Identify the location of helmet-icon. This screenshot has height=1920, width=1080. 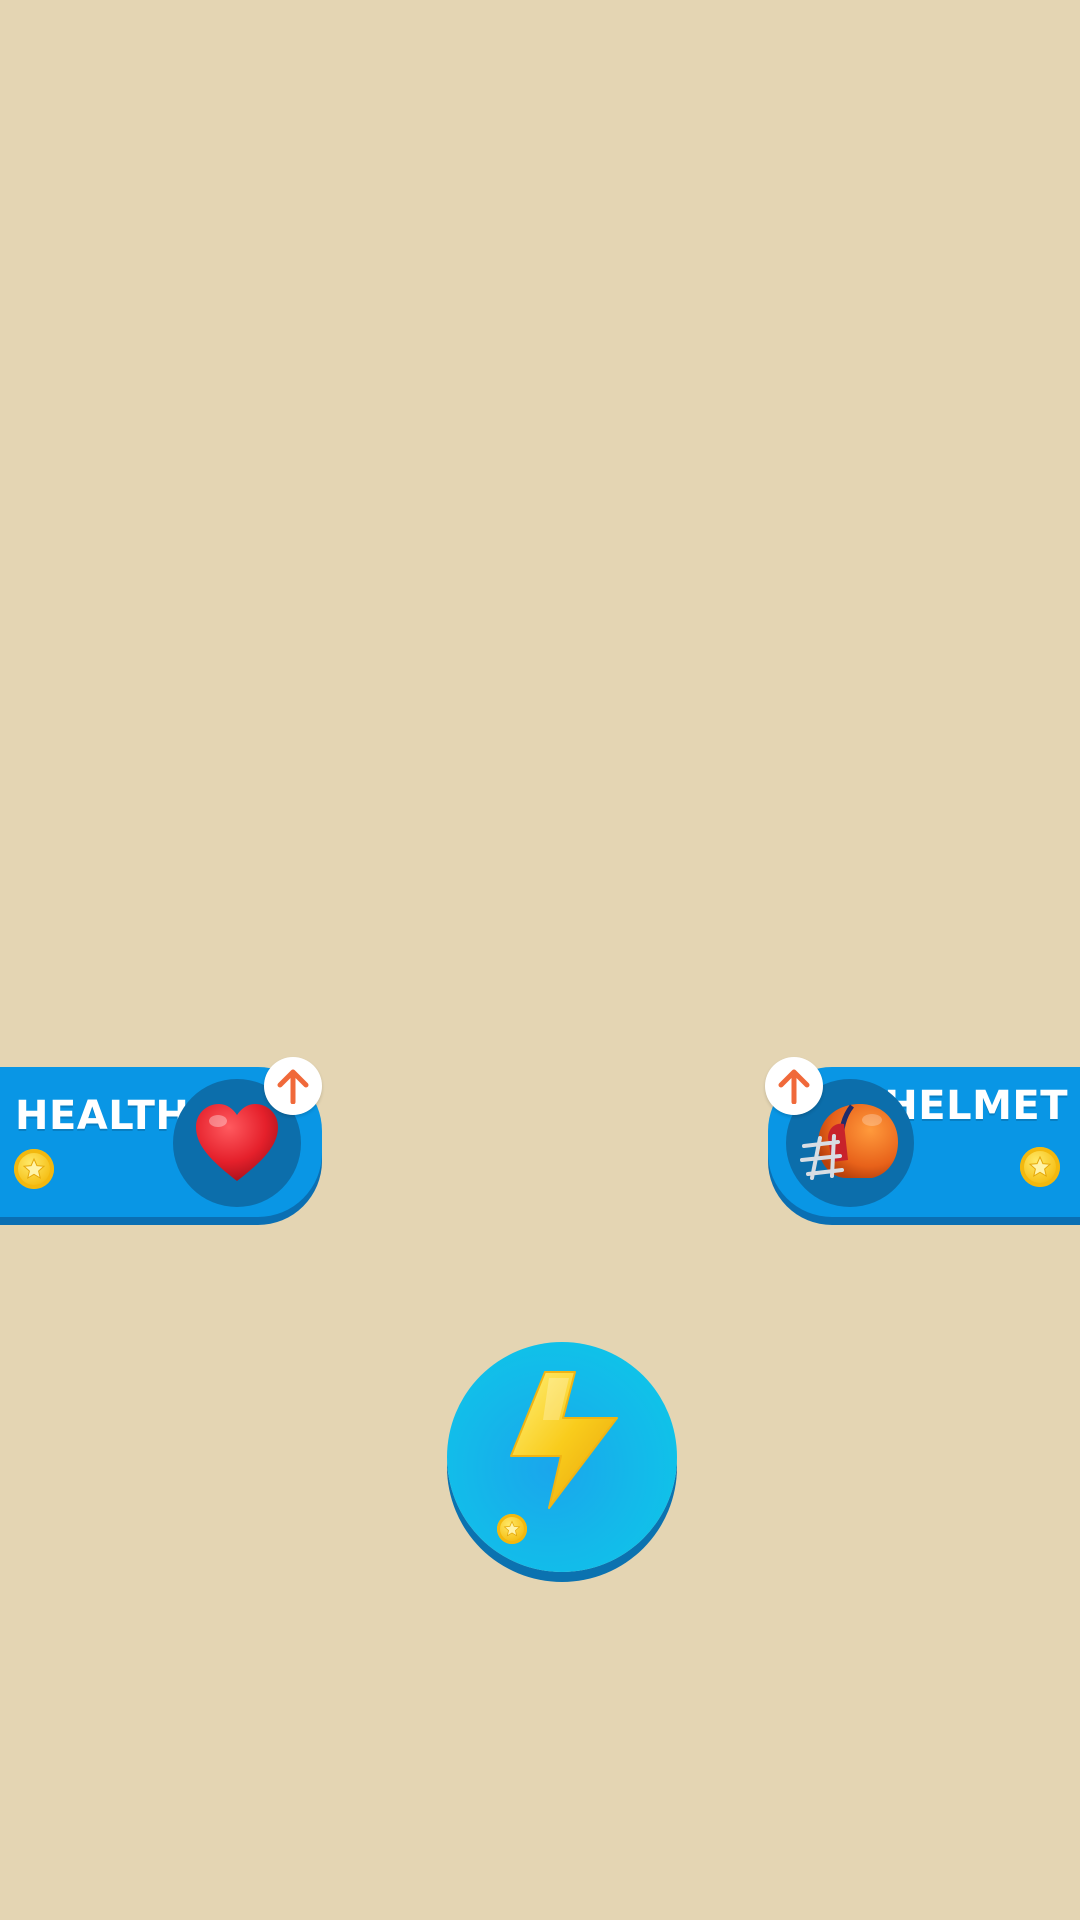
(849, 1142).